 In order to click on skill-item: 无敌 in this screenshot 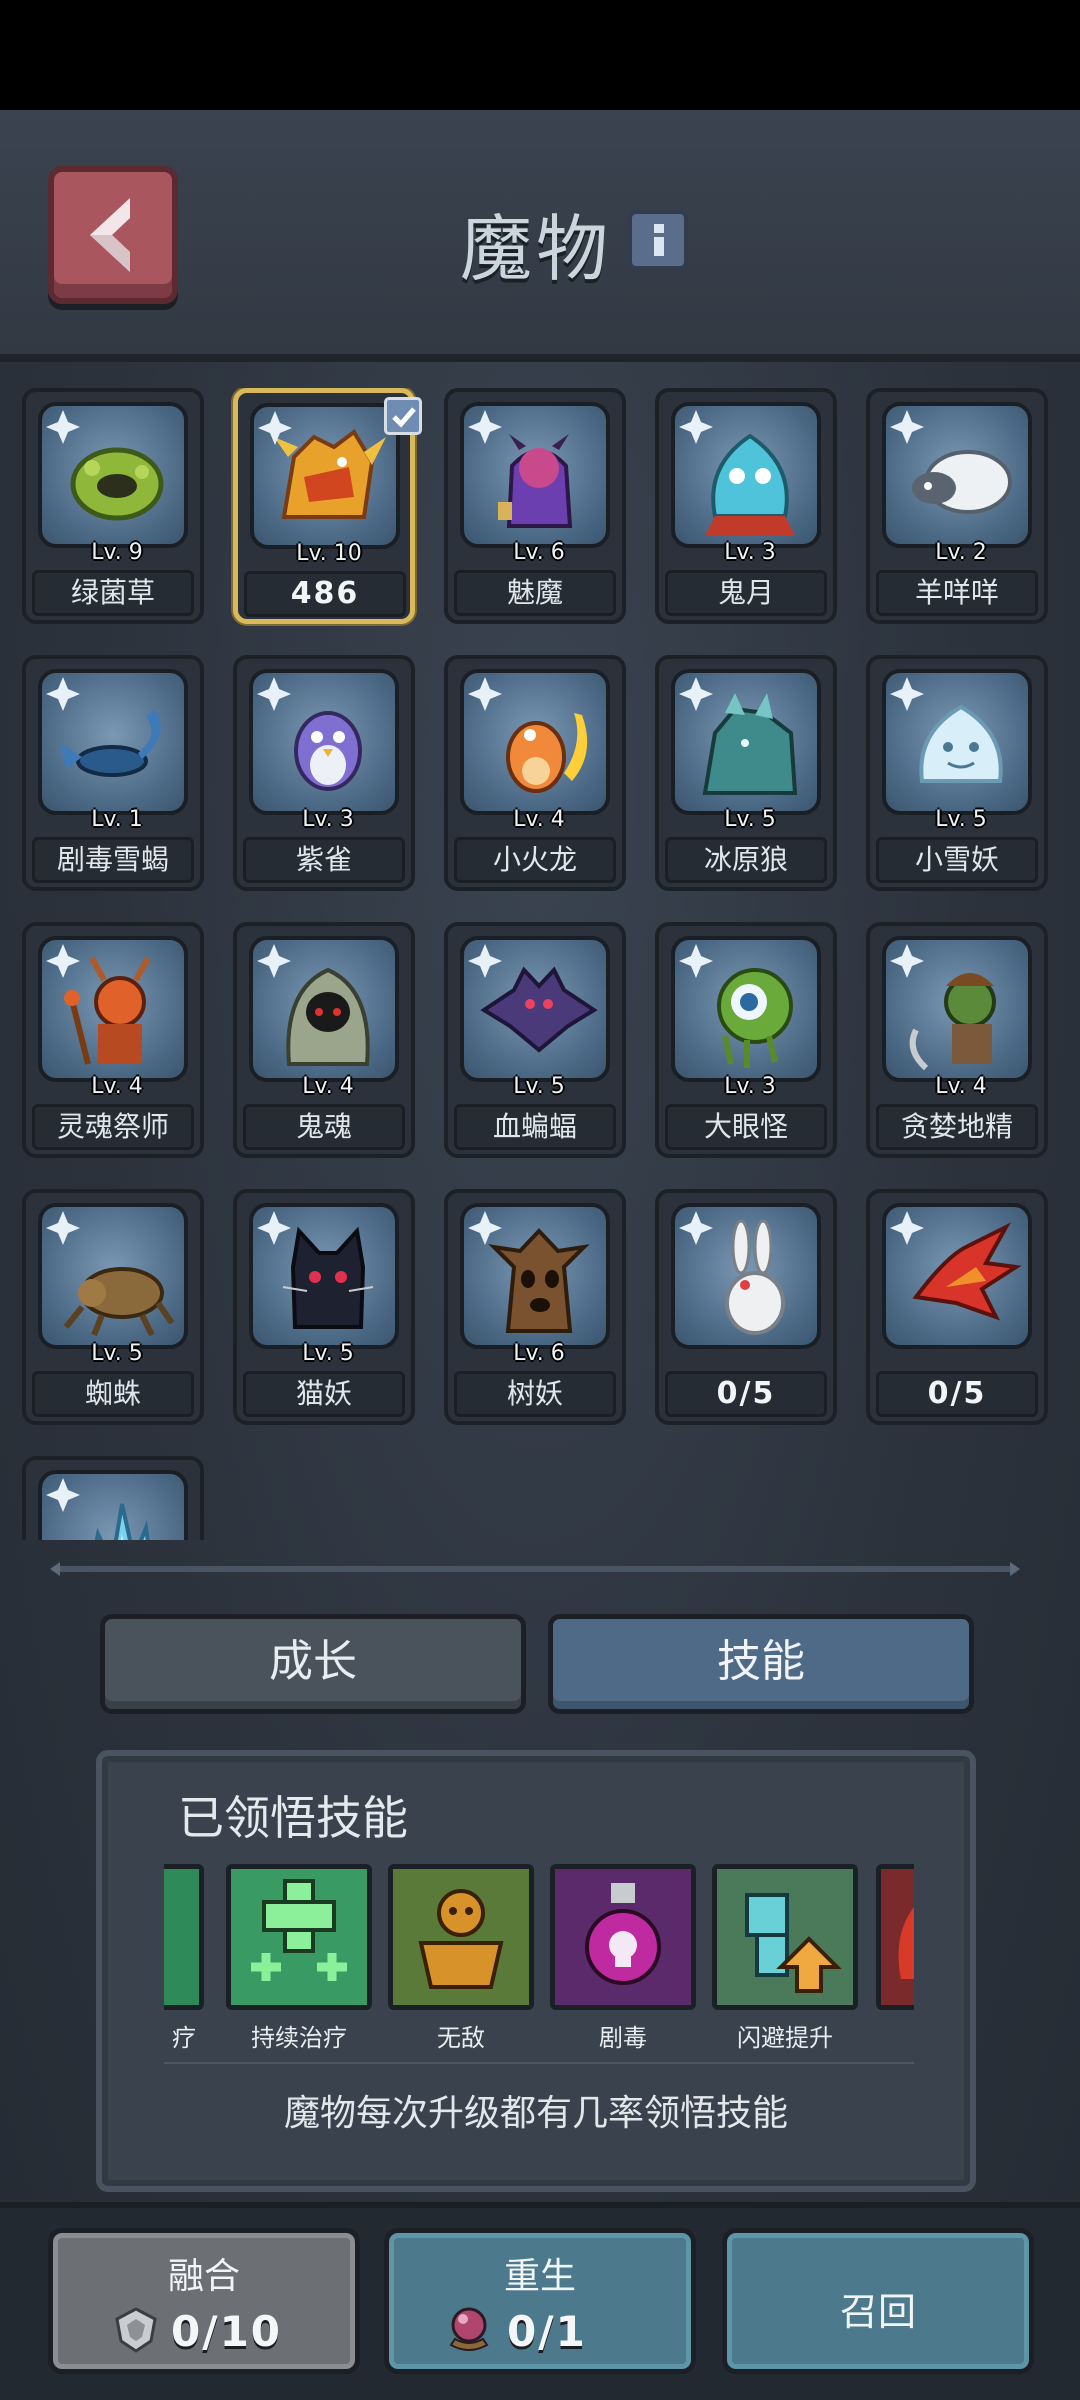, I will do `click(461, 1958)`.